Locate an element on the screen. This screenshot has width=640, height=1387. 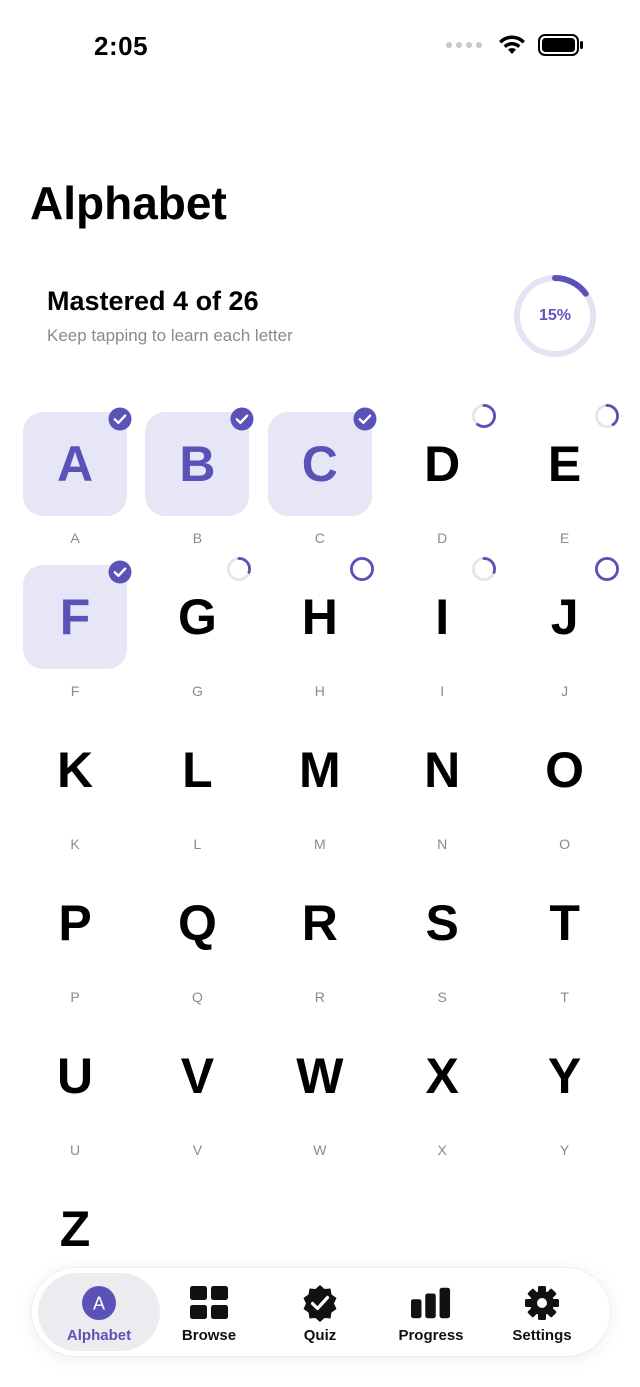
letter-cell-b: BB is located at coordinates (197, 482).